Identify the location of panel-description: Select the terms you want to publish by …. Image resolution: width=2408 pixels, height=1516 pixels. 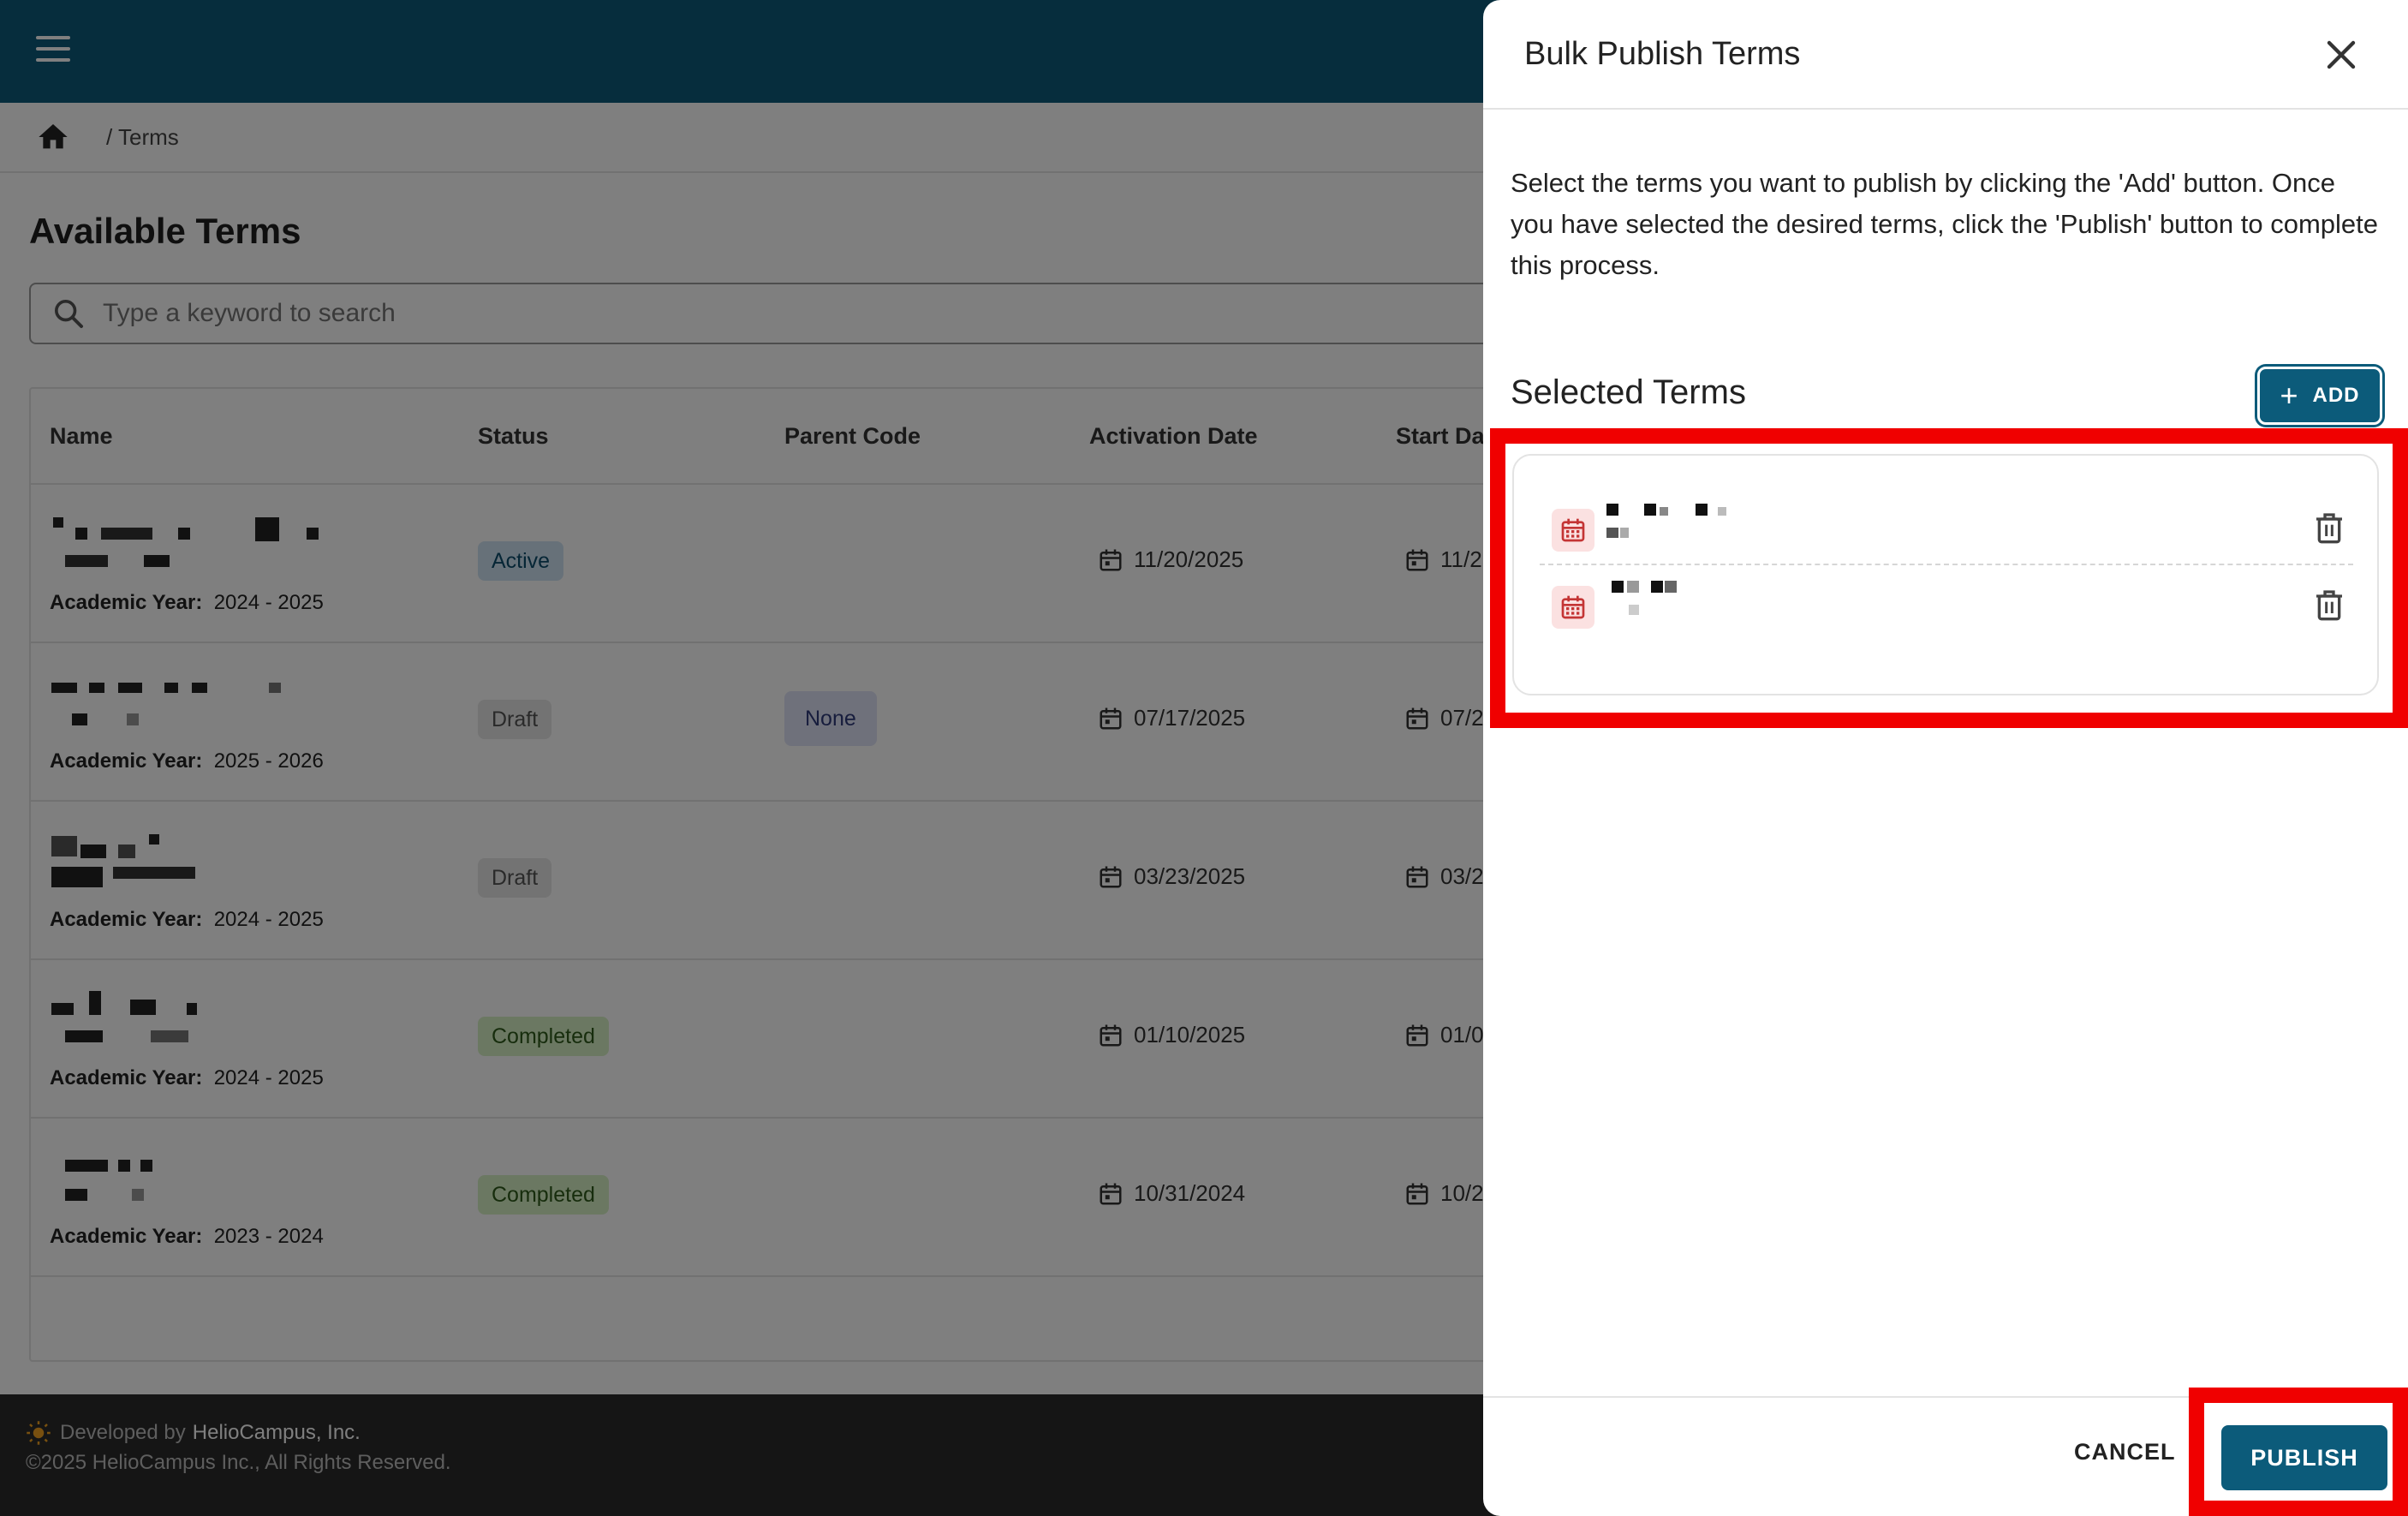
(1944, 224).